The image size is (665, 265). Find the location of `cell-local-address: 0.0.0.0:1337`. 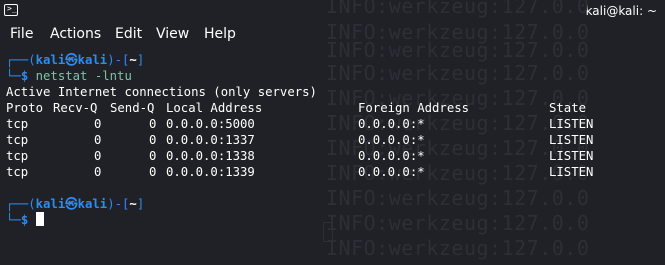

cell-local-address: 0.0.0.0:1337 is located at coordinates (210, 140).